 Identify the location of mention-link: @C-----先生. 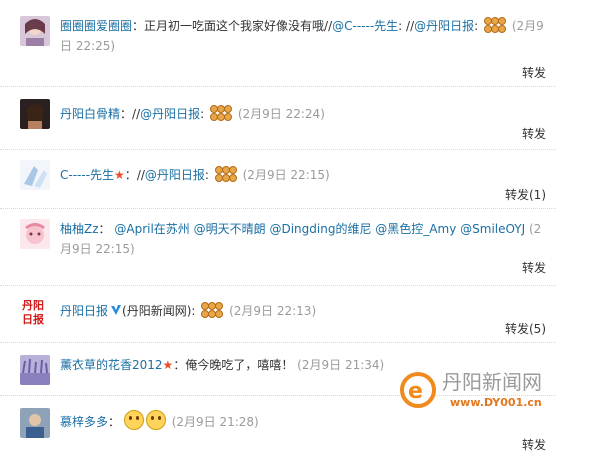
(365, 26).